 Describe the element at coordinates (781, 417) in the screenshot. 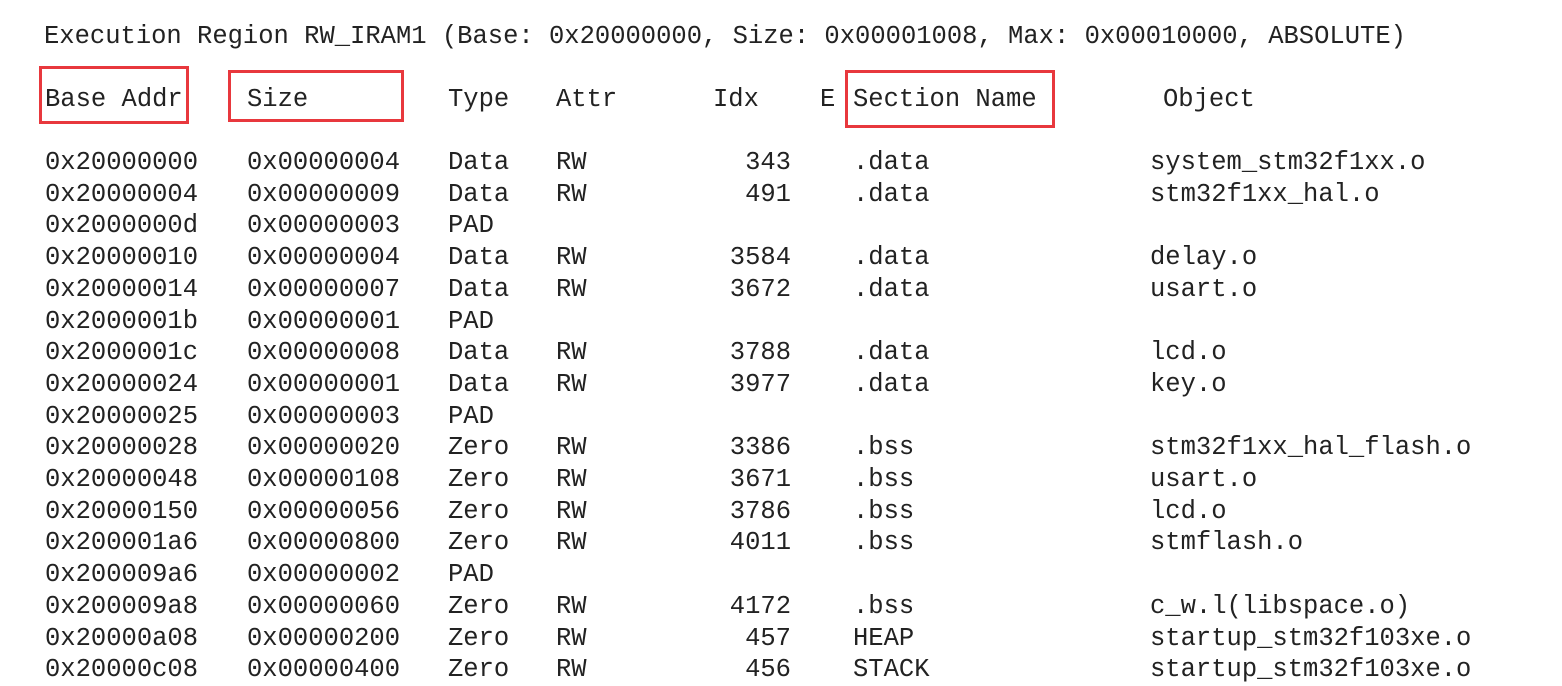

I see `table-row: 0x20000025 0x00000003 PAD` at that location.